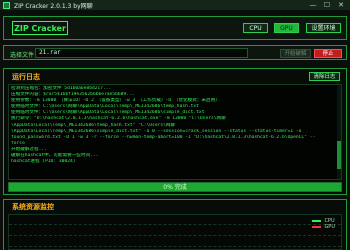 The image size is (350, 250). Describe the element at coordinates (329, 227) in the screenshot. I see `legend-gpu-label: GPU` at that location.